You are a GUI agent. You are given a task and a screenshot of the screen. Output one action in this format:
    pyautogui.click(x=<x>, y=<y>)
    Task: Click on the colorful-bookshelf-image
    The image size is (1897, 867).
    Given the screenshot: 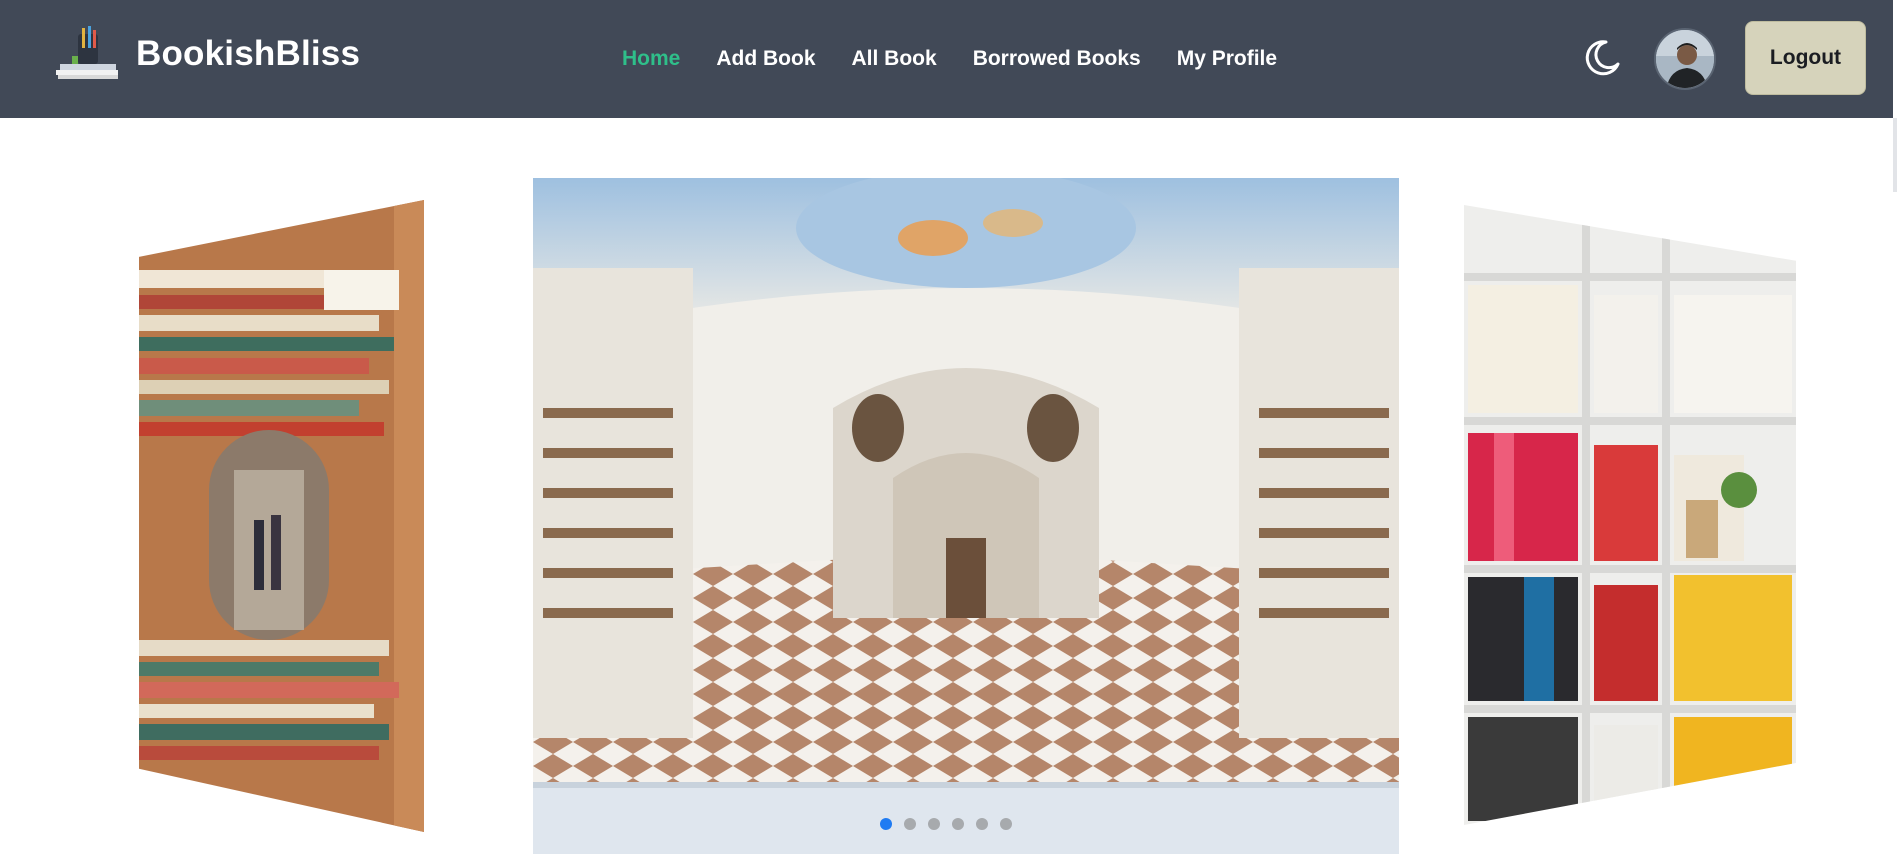 What is the action you would take?
    pyautogui.click(x=1630, y=515)
    